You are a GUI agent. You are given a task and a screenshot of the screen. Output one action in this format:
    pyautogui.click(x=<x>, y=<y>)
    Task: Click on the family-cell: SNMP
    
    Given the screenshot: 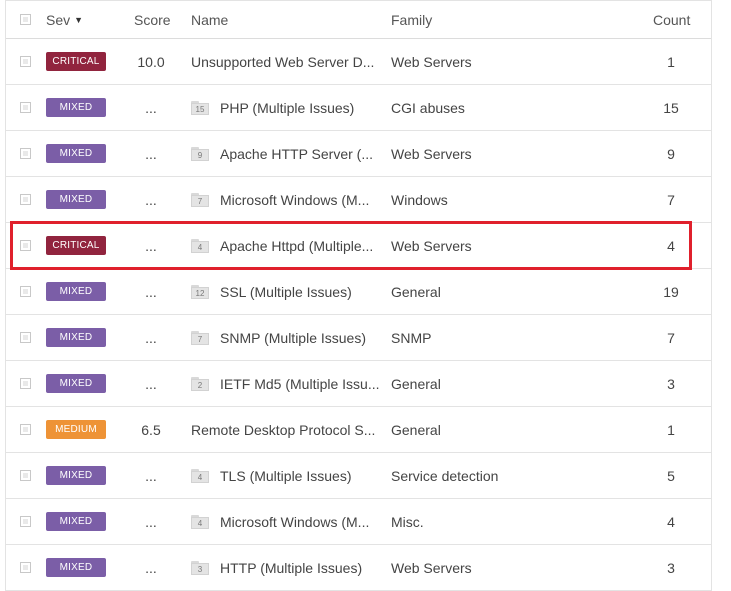 What is the action you would take?
    pyautogui.click(x=411, y=337)
    